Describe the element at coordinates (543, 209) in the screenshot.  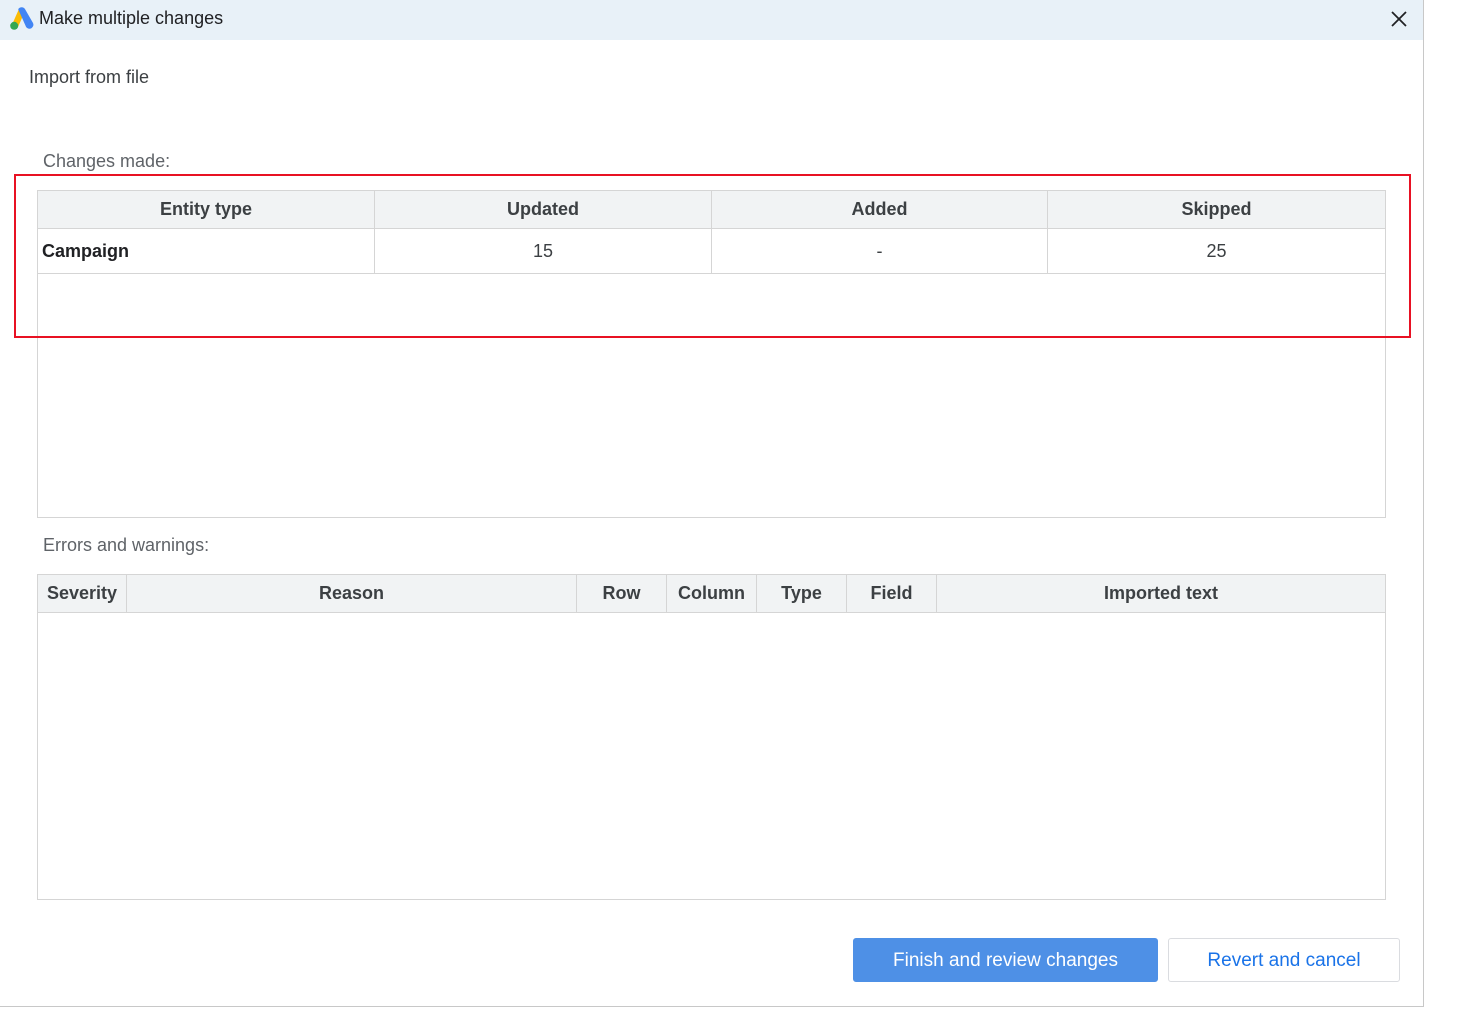
I see `column-header-updated: Updated` at that location.